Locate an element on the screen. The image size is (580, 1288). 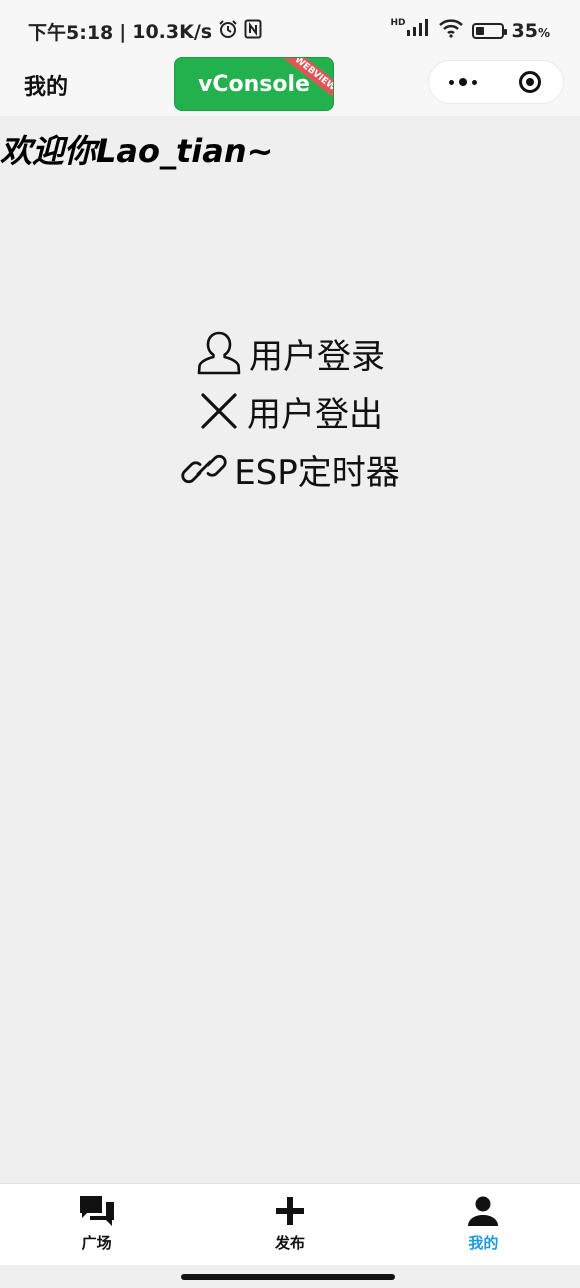
tab-mine: 我的 is located at coordinates (483, 1225).